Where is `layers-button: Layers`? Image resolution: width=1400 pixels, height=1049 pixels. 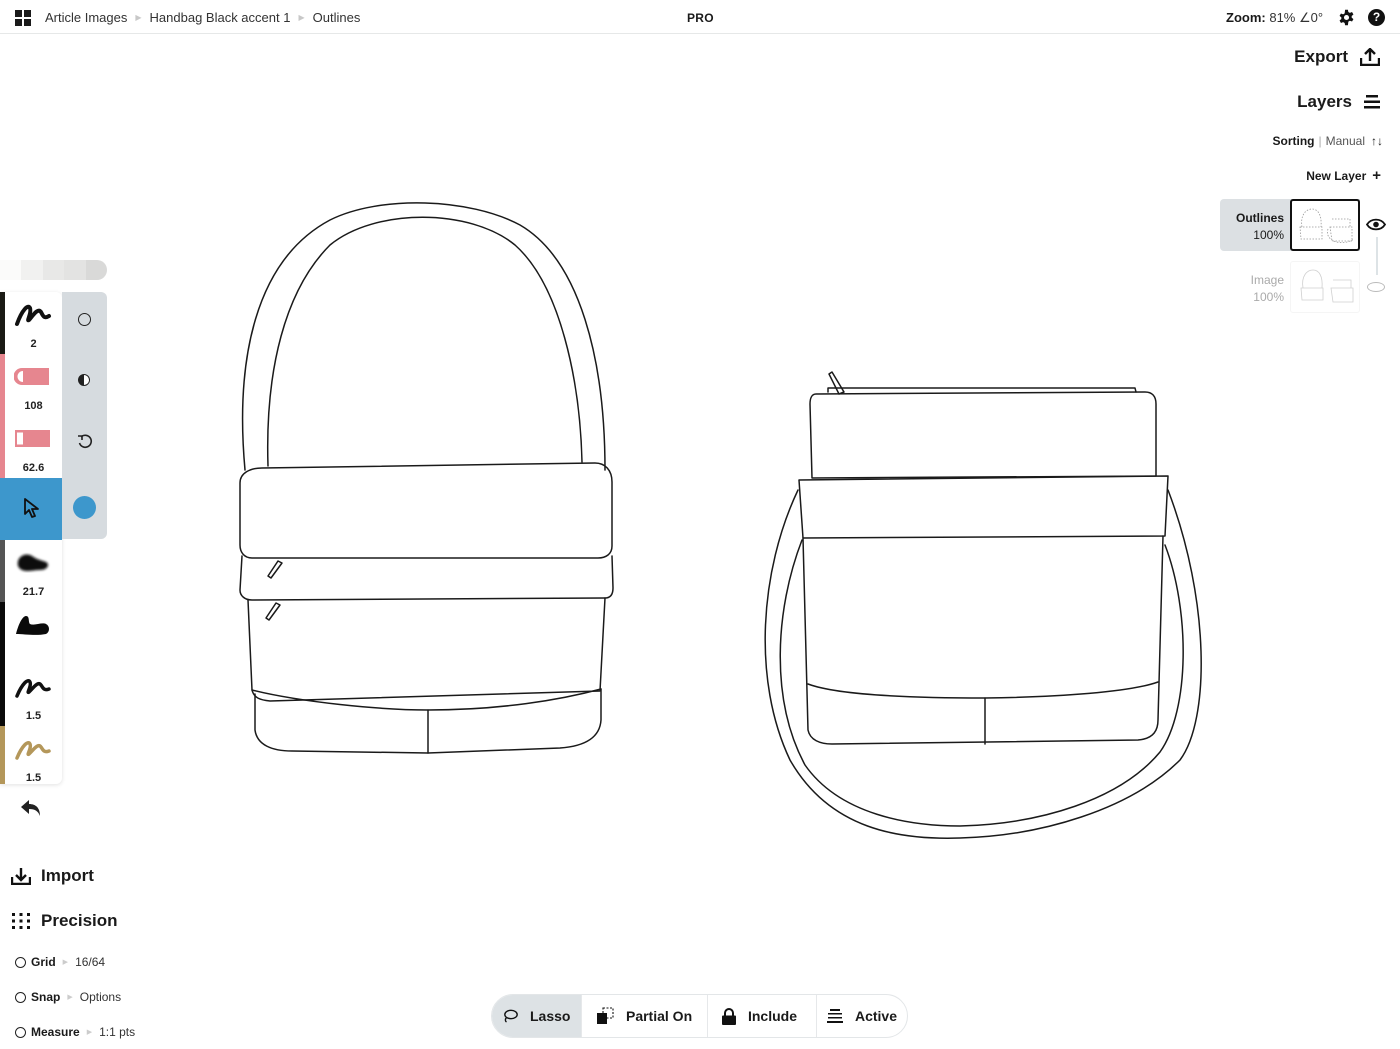 layers-button: Layers is located at coordinates (1338, 102).